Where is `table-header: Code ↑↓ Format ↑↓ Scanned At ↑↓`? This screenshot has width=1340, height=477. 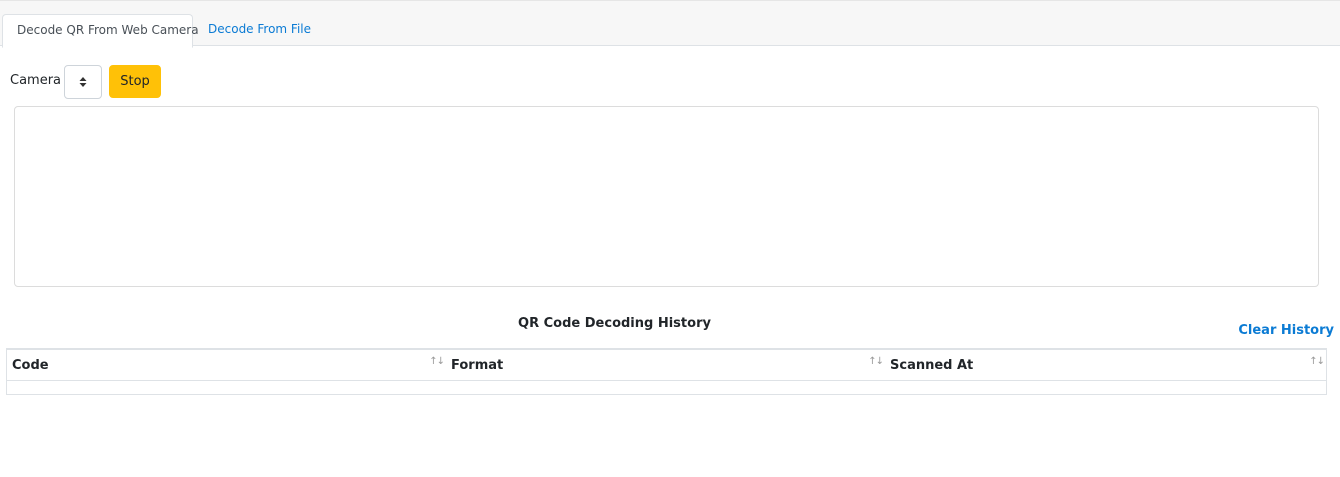
table-header: Code ↑↓ Format ↑↓ Scanned At ↑↓ is located at coordinates (666, 365).